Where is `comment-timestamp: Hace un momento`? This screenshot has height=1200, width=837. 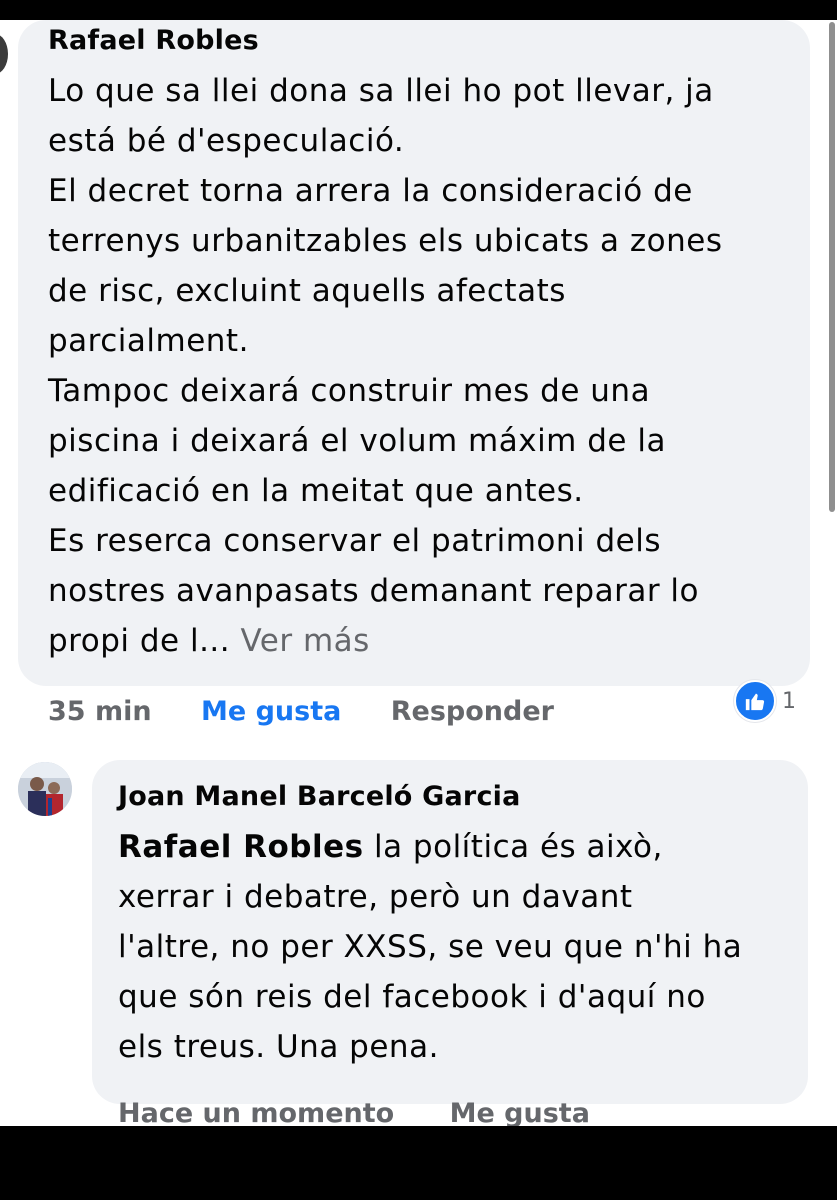 comment-timestamp: Hace un momento is located at coordinates (256, 1110).